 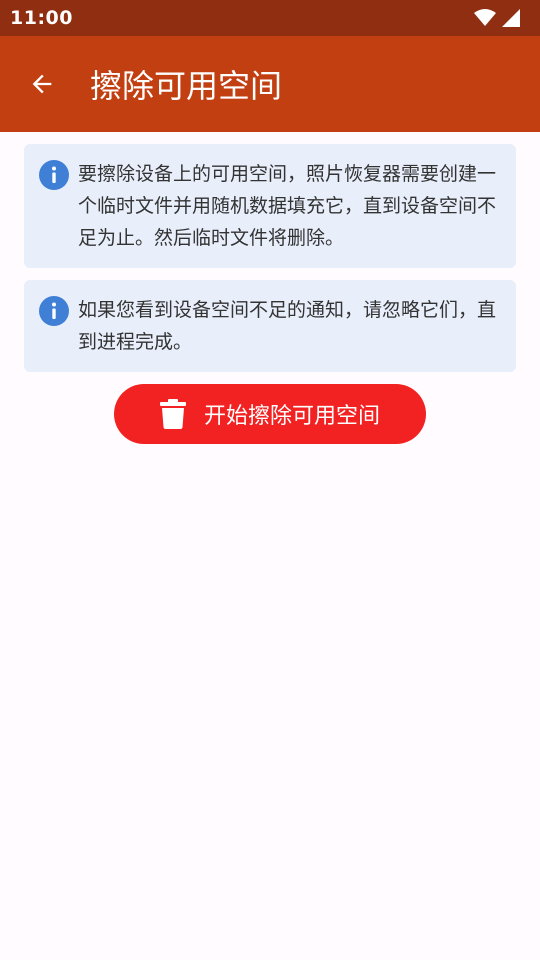 What do you see at coordinates (291, 416) in the screenshot?
I see `start-erase-label: 开始擦除可用空间` at bounding box center [291, 416].